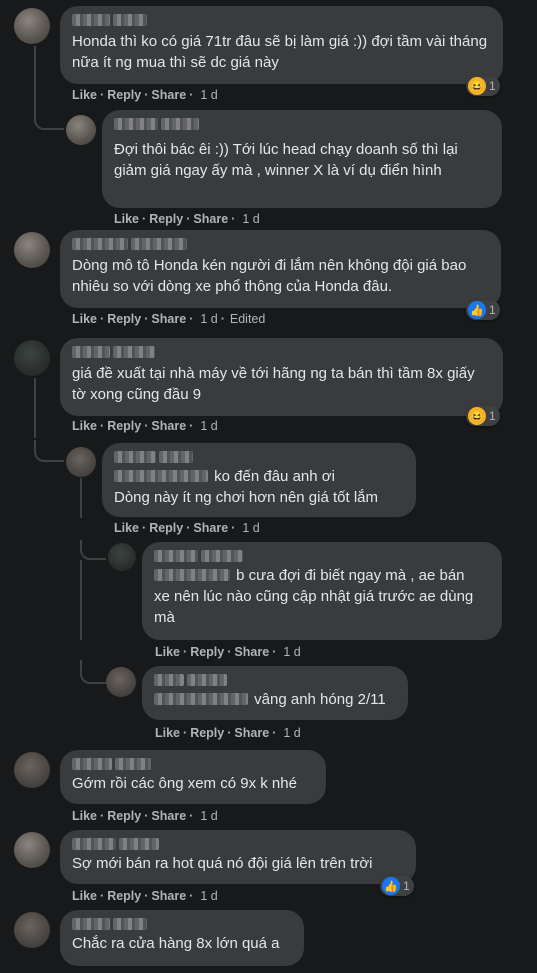 The image size is (537, 973). I want to click on comment-text: vâng anh hóng 2/11, so click(320, 699).